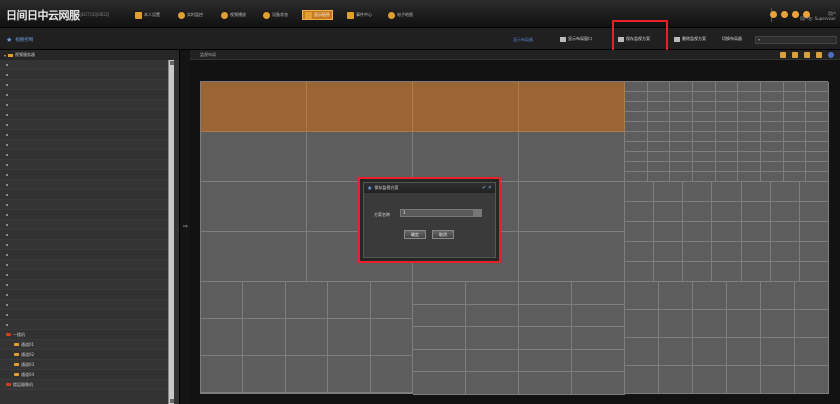 Image resolution: width=840 pixels, height=404 pixels. Describe the element at coordinates (233, 15) in the screenshot. I see `nav-video-playback: 视频播放` at that location.